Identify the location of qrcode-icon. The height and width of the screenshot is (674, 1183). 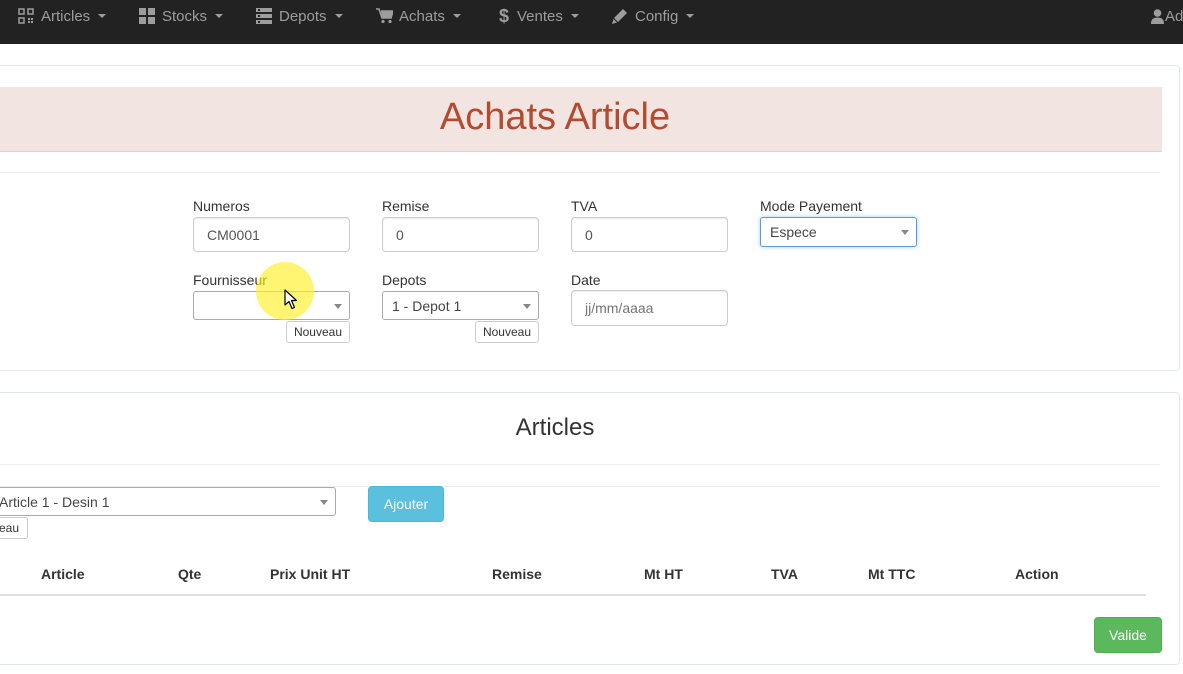
(26, 16).